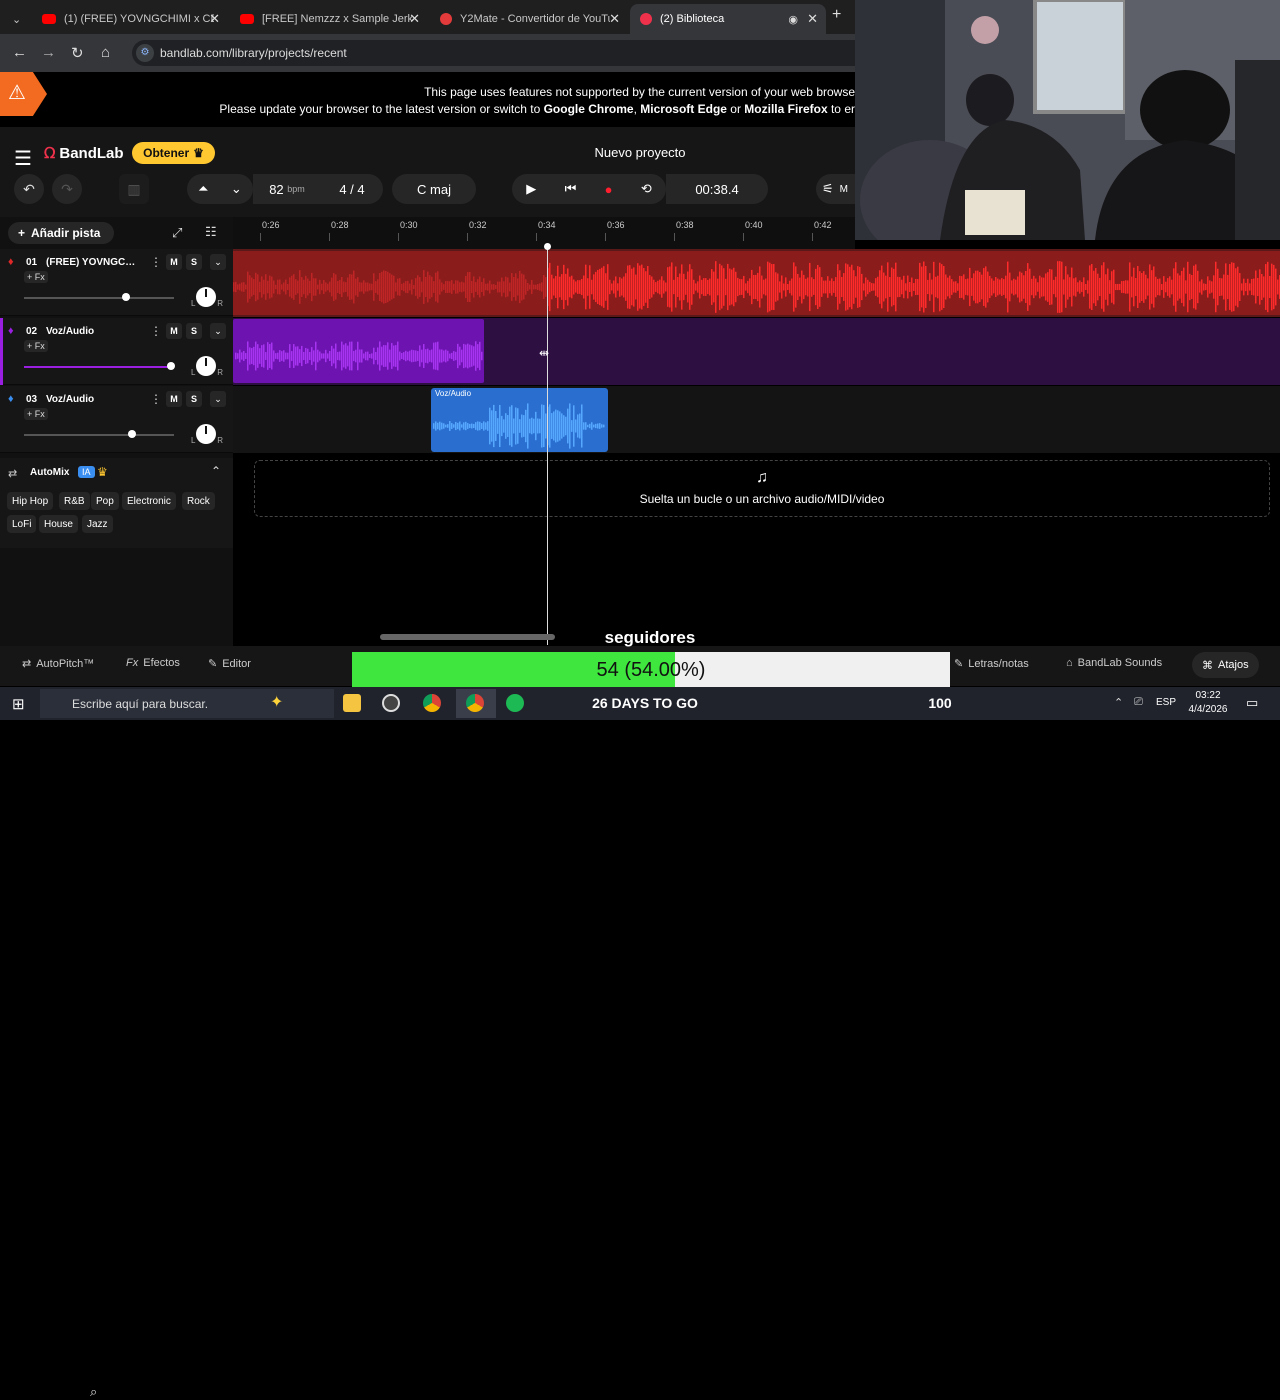  I want to click on app-icon, so click(391, 703).